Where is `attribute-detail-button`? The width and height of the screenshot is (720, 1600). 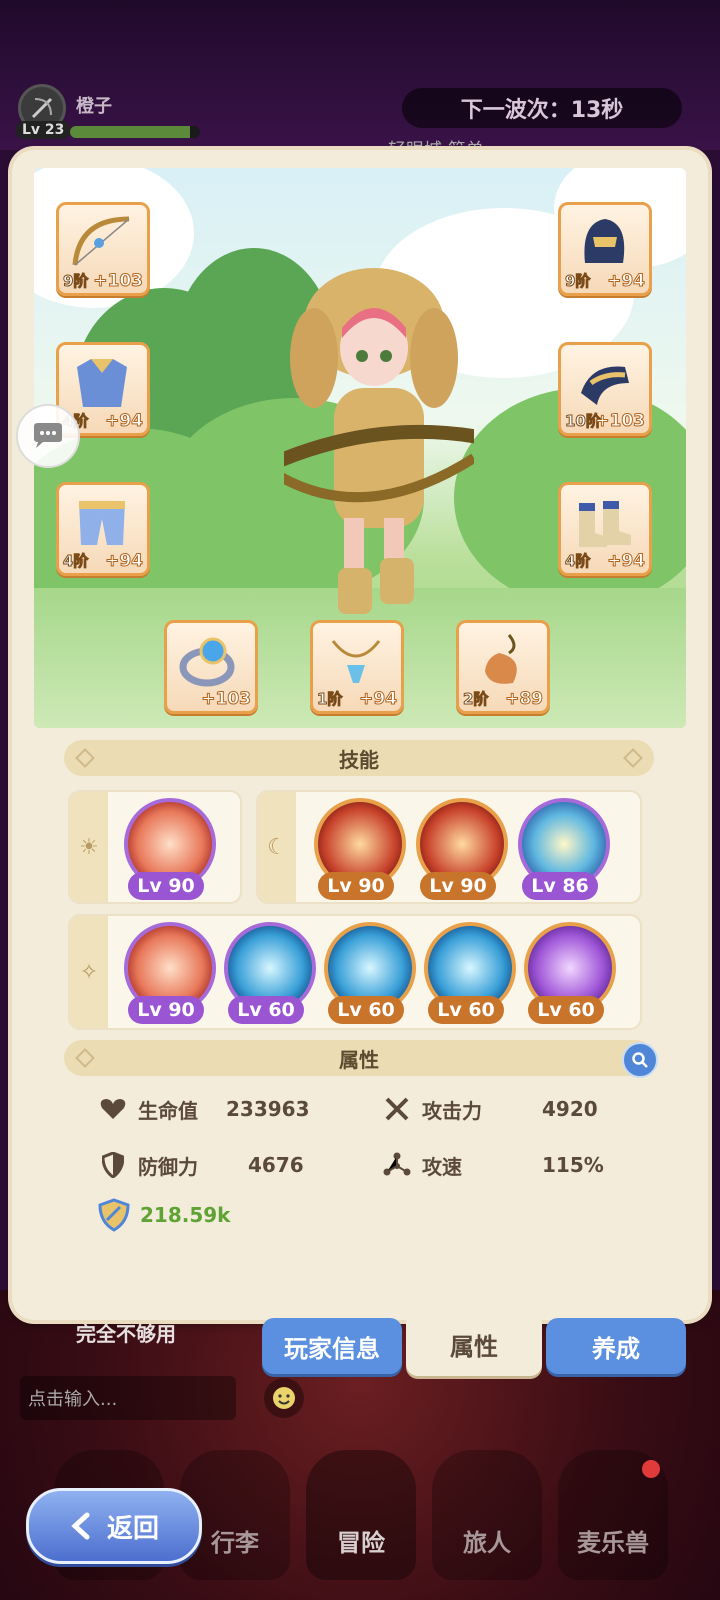
attribute-detail-button is located at coordinates (640, 1060).